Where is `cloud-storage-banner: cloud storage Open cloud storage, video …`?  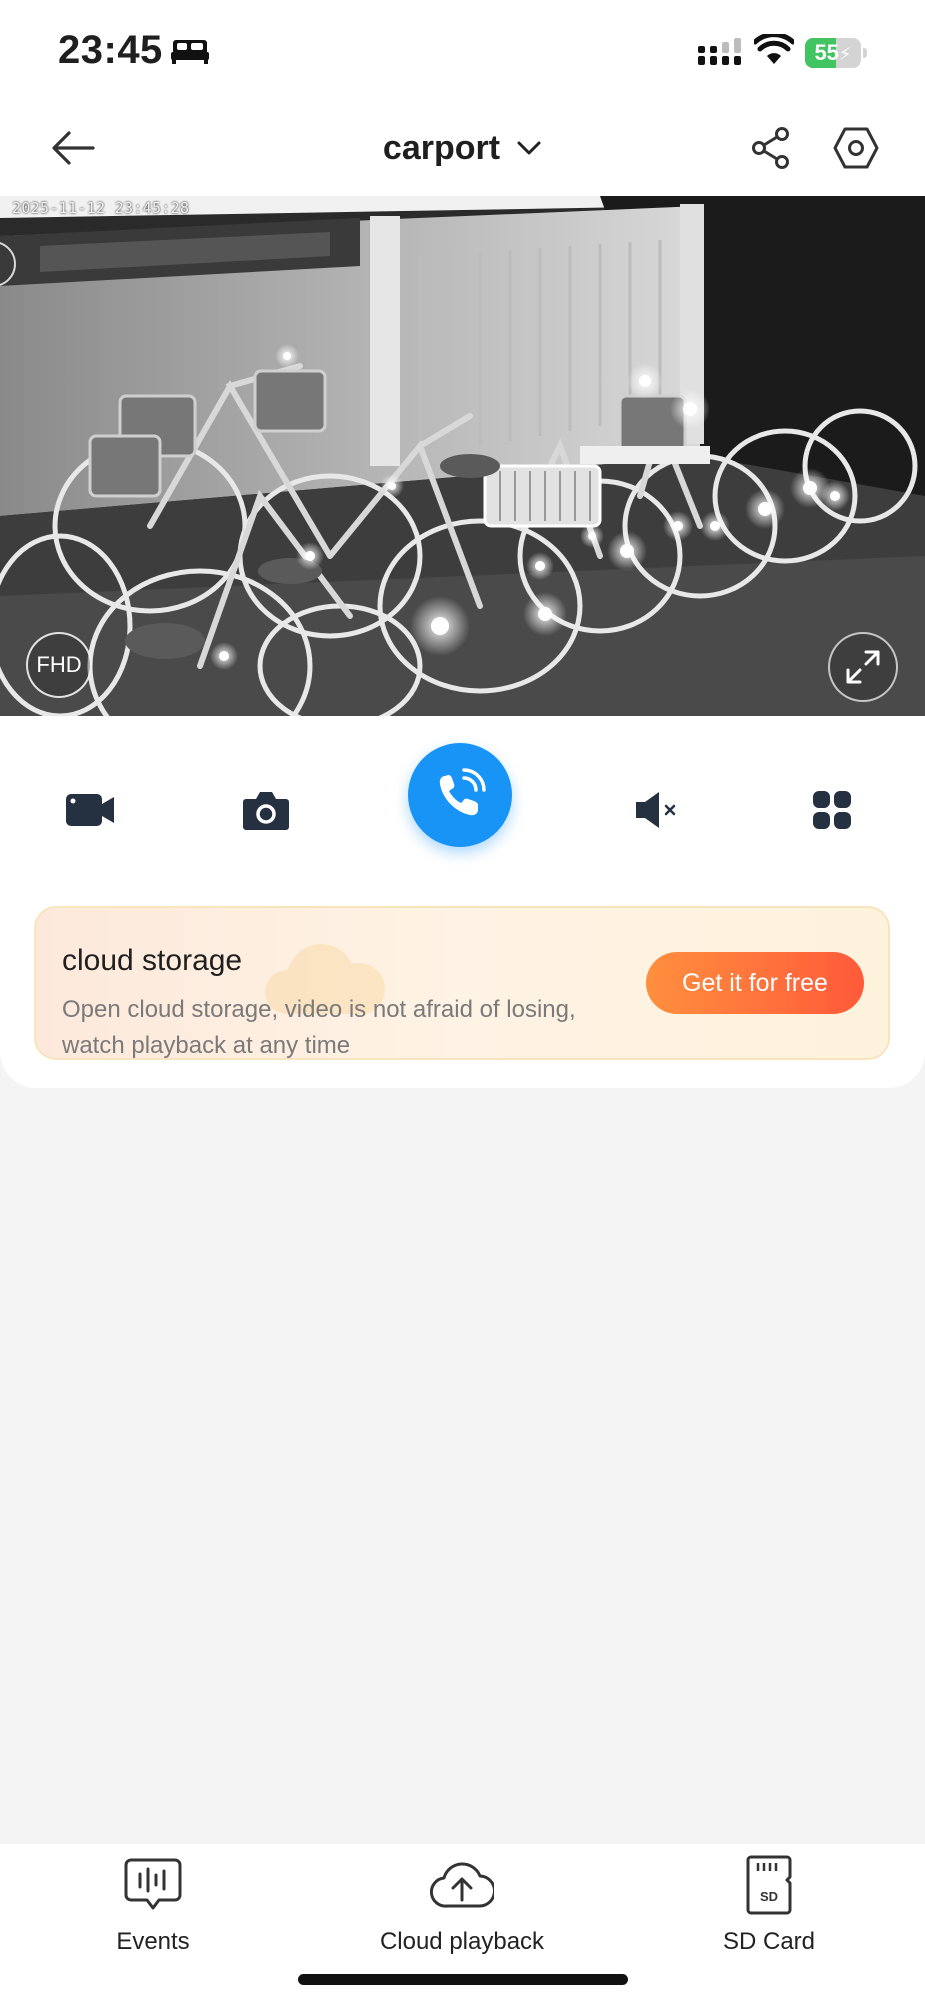
cloud-storage-banner: cloud storage Open cloud storage, video … is located at coordinates (462, 983).